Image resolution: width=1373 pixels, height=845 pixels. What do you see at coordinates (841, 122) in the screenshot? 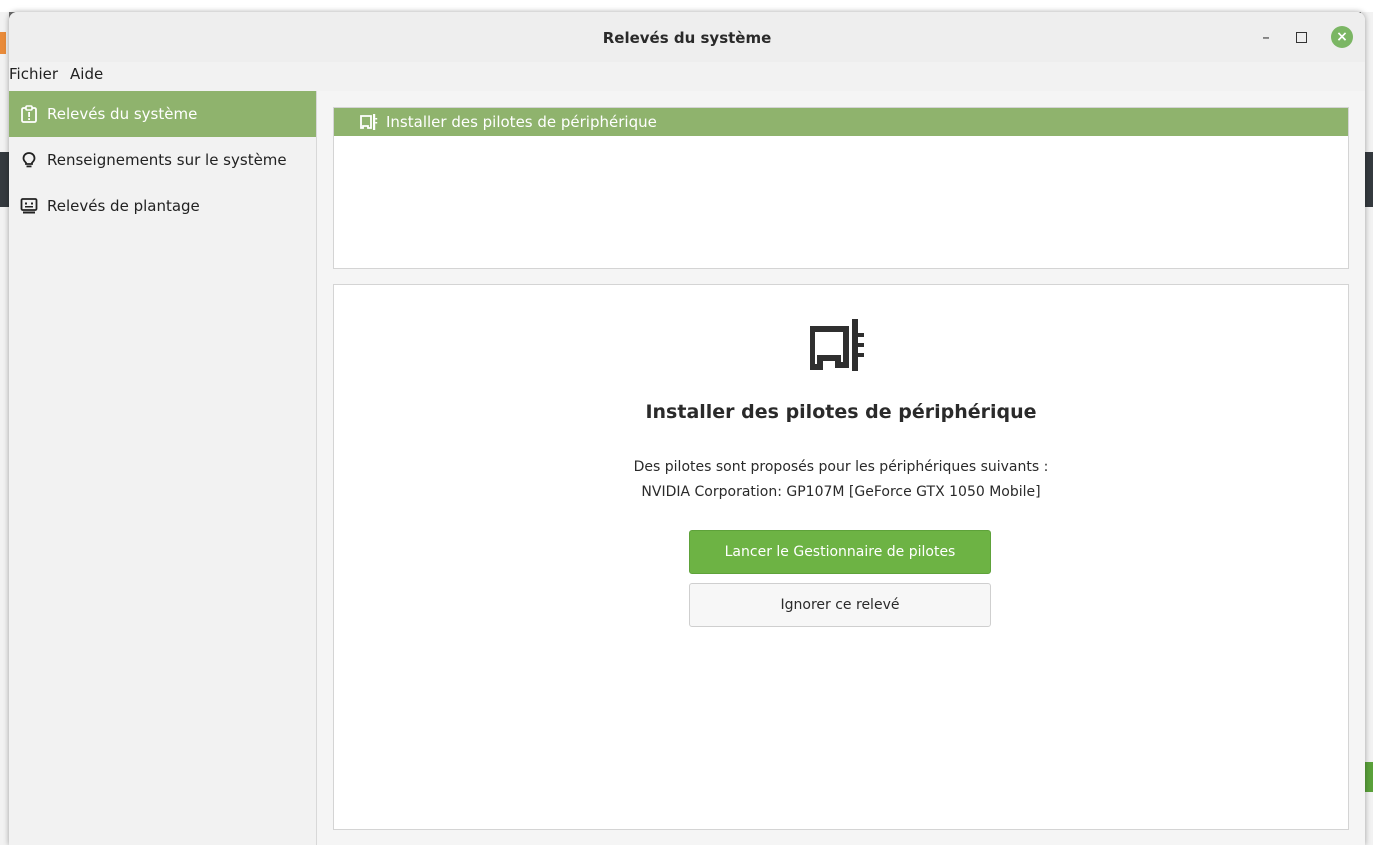
I see `list-item: Installer des pilotes de périphérique` at bounding box center [841, 122].